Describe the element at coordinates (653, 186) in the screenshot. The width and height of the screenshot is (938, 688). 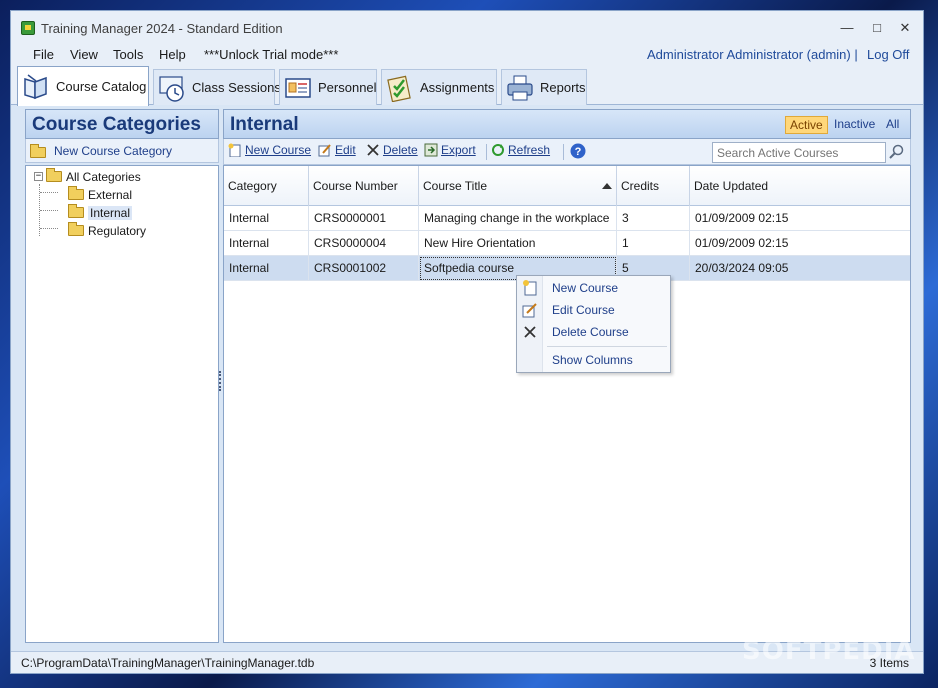
I see `column-header-credits: Credits` at that location.